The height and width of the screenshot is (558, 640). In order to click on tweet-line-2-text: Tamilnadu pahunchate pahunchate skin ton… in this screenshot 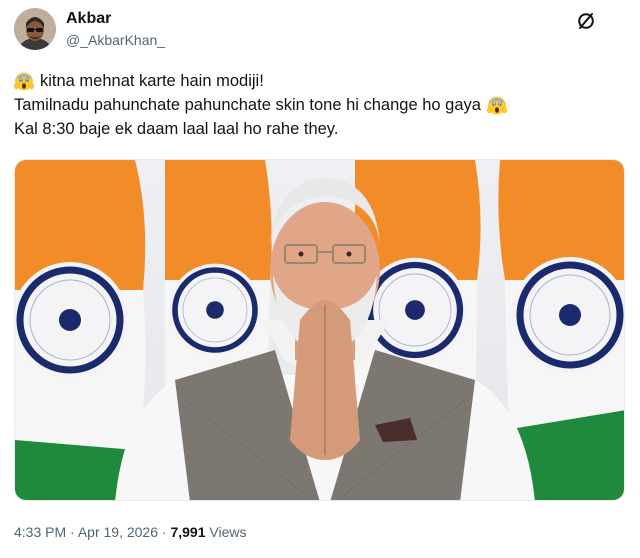, I will do `click(247, 105)`.